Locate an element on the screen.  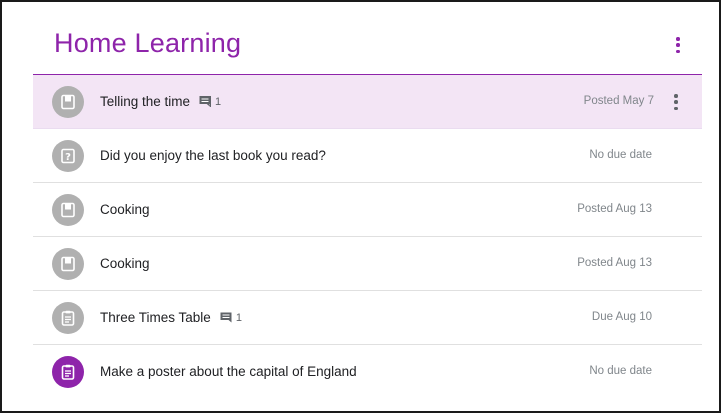
item-date: Due Aug 10 is located at coordinates (621, 317).